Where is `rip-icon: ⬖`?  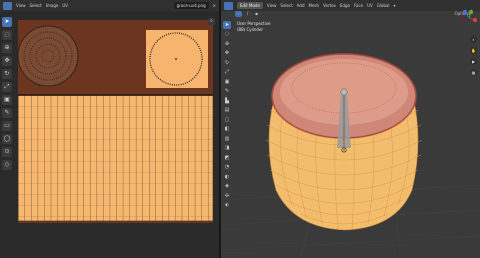 rip-icon: ⬖ is located at coordinates (227, 205).